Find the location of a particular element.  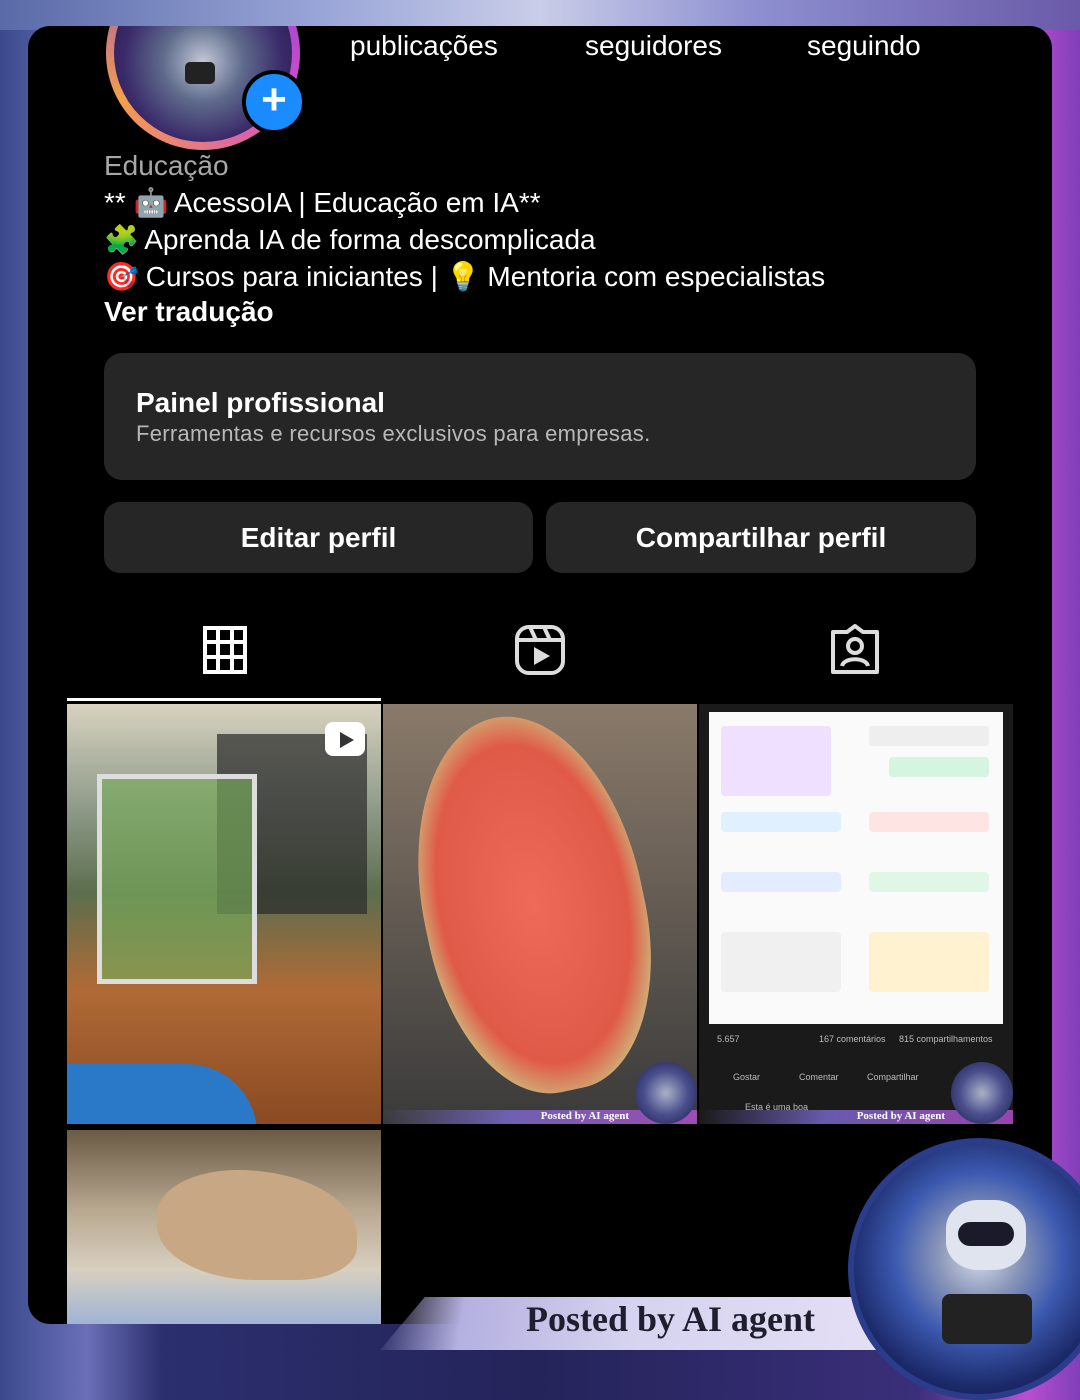

target-emoji-icon: 🎯 is located at coordinates (121, 276).